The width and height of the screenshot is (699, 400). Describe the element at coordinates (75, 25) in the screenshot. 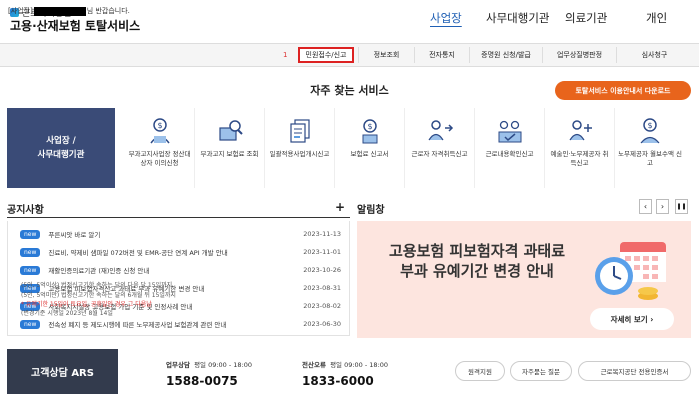

I see `site-title: 고용·산재보험 토탈서비스` at that location.